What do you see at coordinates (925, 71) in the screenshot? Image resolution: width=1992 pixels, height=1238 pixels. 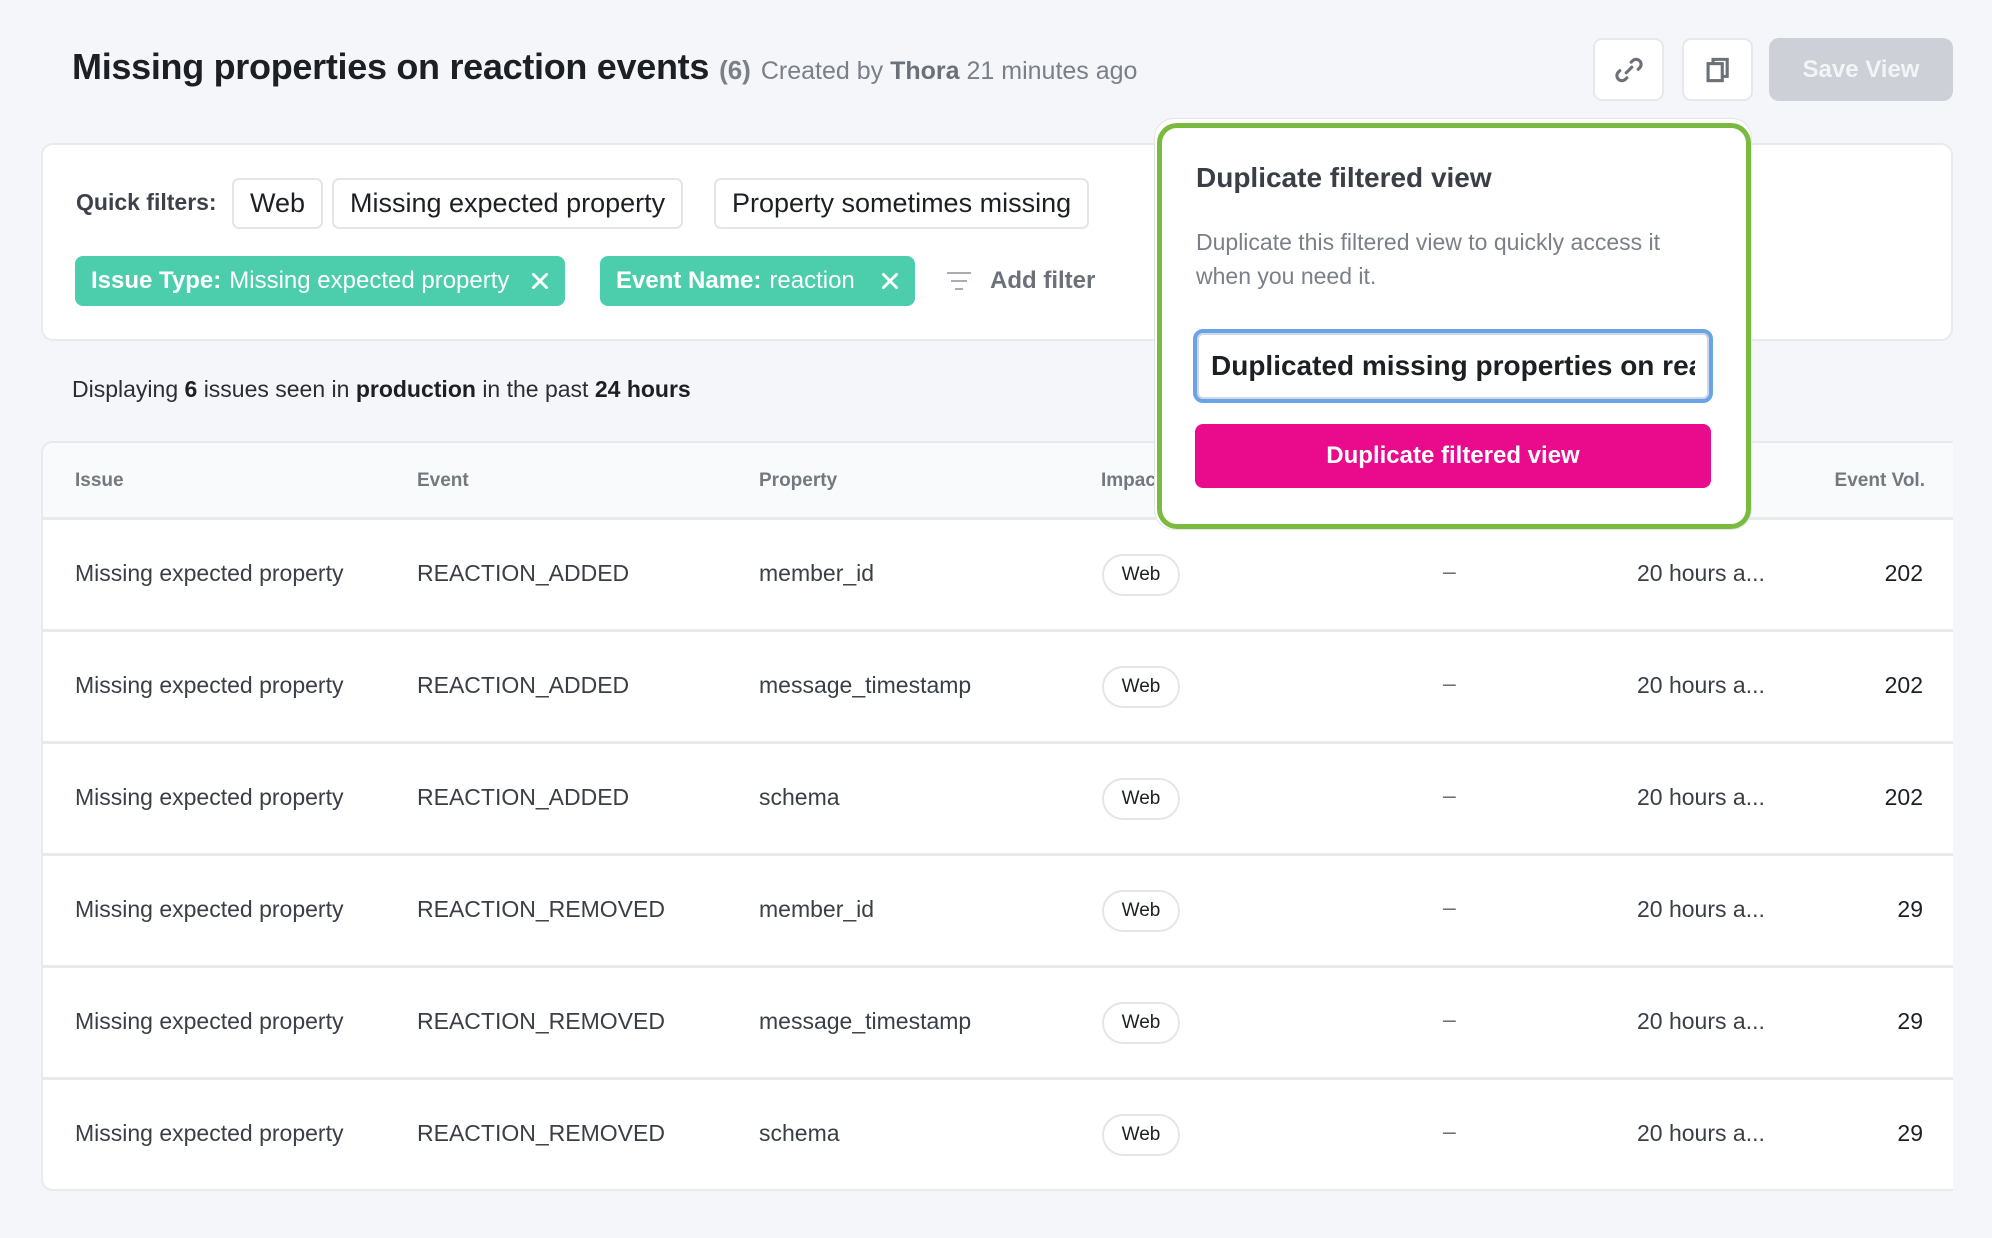 I see `creator-name: Thora` at bounding box center [925, 71].